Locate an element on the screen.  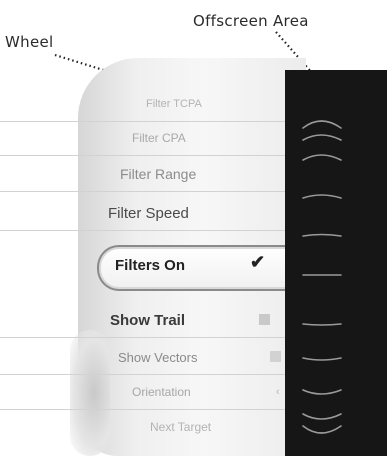
wheel-item-filter-range: Filter Range is located at coordinates (150, 174).